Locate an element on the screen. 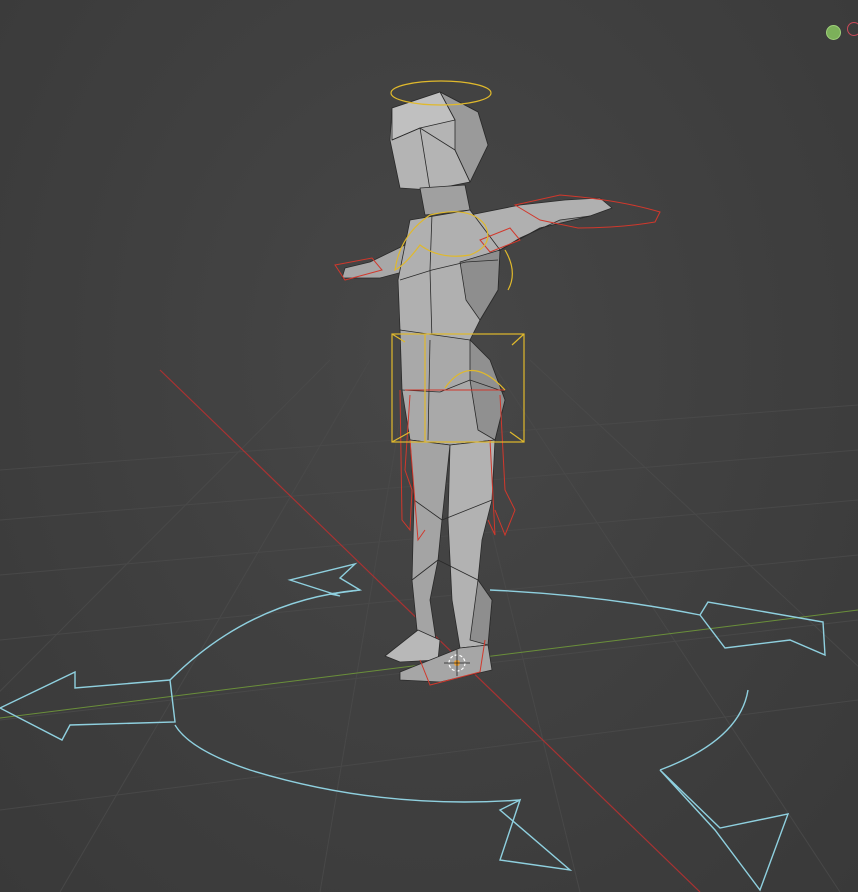  navigation-gizmo is located at coordinates (838, 33).